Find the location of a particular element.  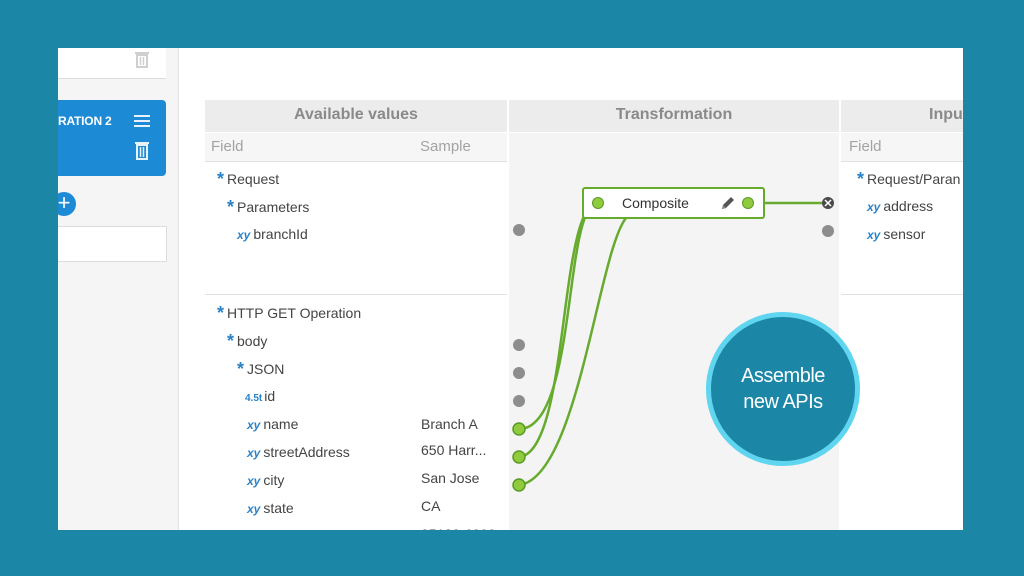

tree-row-branchid: xy branchId is located at coordinates (272, 234).